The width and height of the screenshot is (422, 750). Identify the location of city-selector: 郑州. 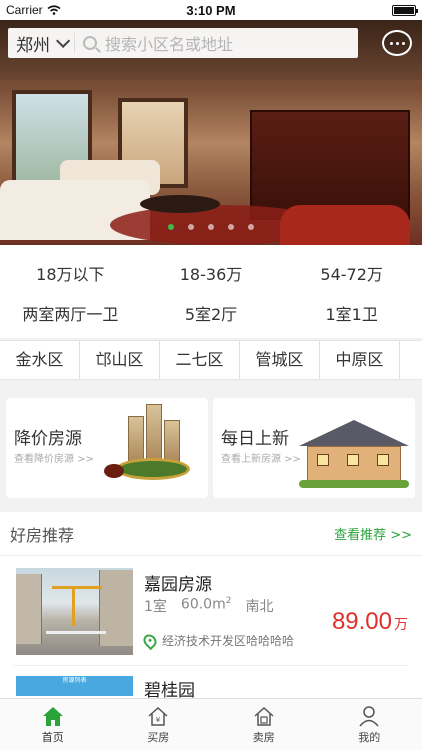
(41, 44).